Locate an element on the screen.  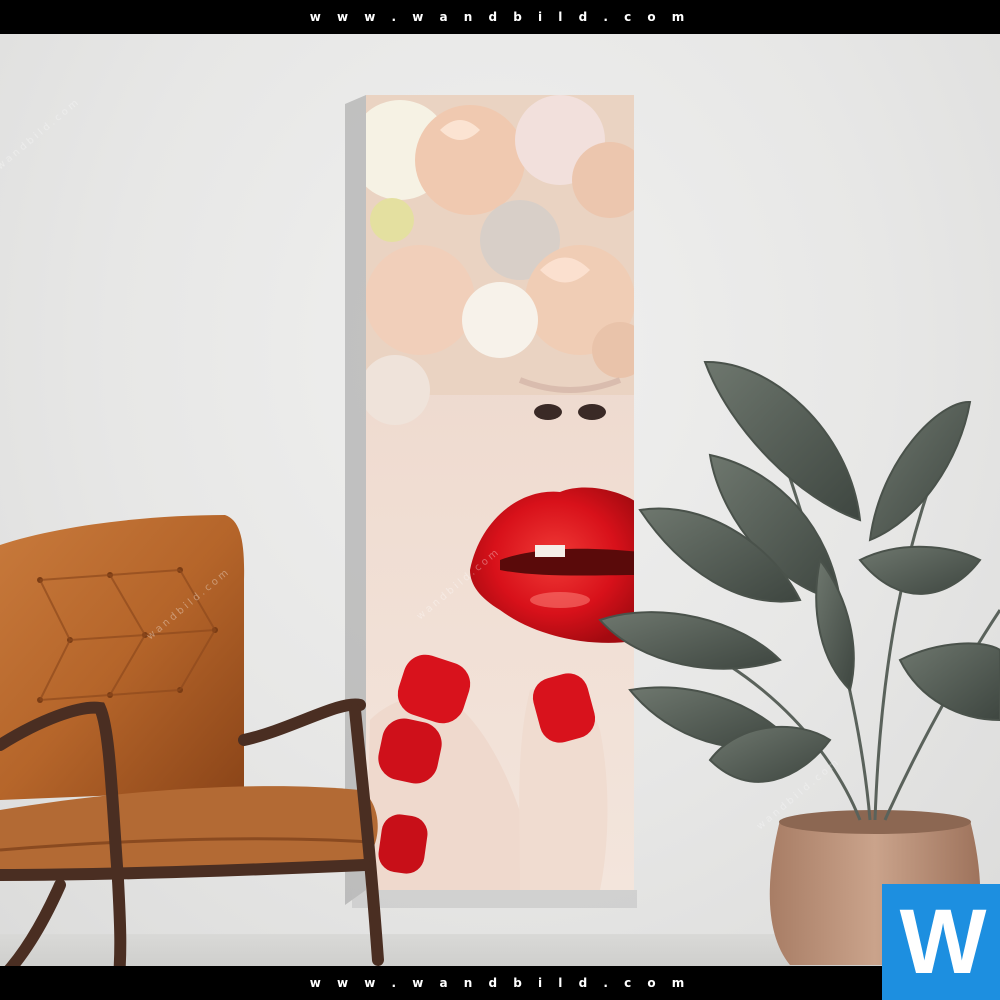
flower-crown is located at coordinates (500, 260).